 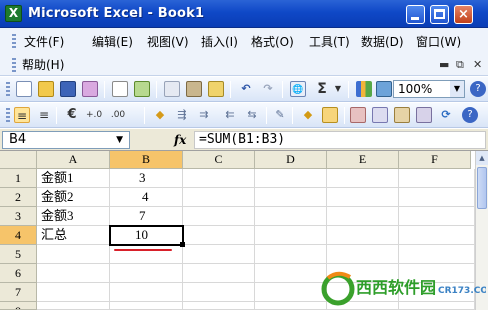 I want to click on undo-icon: ↶, so click(x=246, y=89).